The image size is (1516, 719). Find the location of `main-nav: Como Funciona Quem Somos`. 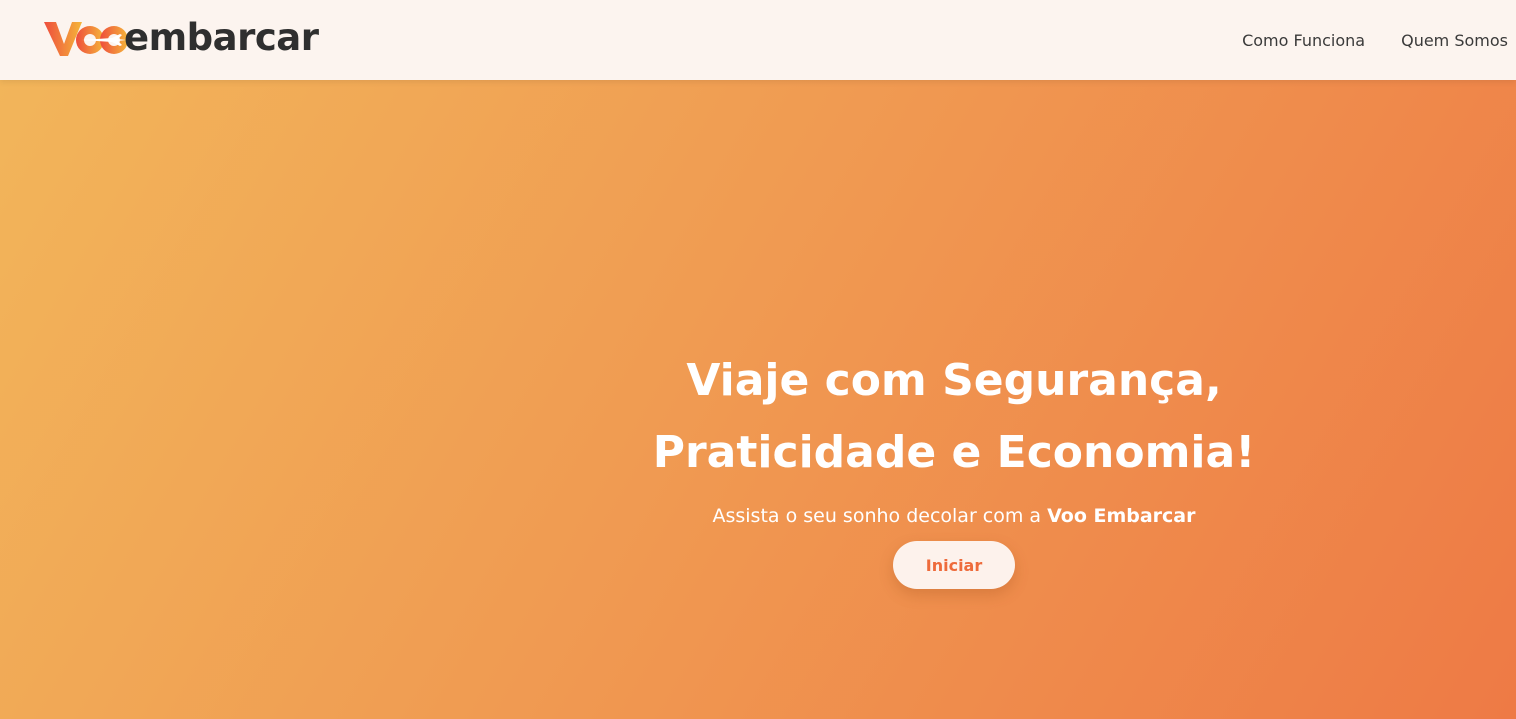

main-nav: Como Funciona Quem Somos is located at coordinates (1357, 40).